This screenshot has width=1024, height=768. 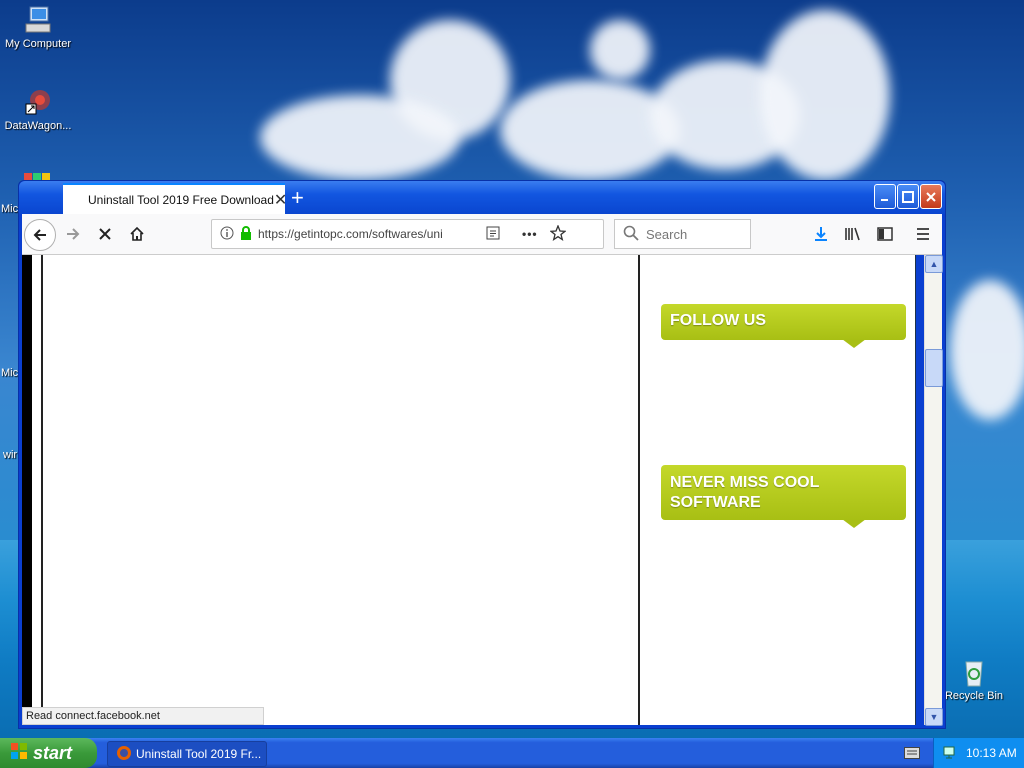 I want to click on firefox-icon, so click(x=124, y=754).